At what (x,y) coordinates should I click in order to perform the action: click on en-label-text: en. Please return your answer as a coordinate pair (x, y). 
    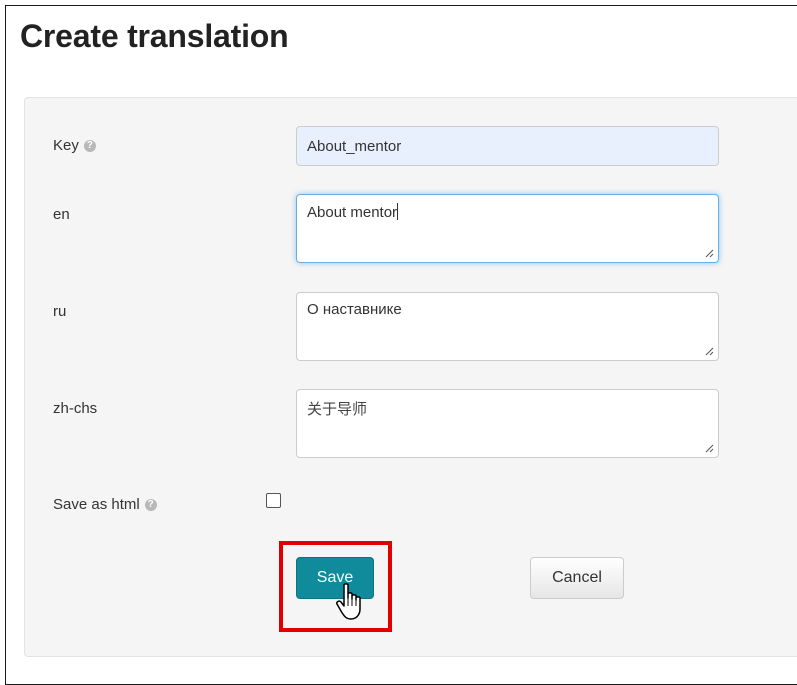
    Looking at the image, I should click on (61, 214).